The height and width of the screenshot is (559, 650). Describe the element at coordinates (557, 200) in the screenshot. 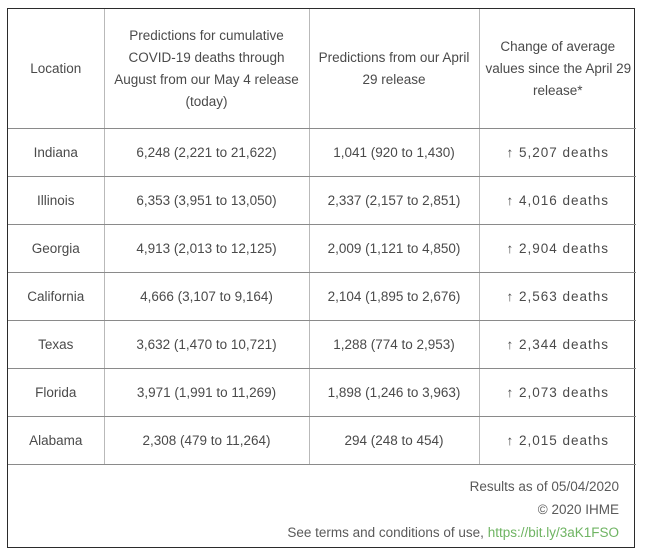

I see `cell-change: ↑ 4,016 deaths` at that location.